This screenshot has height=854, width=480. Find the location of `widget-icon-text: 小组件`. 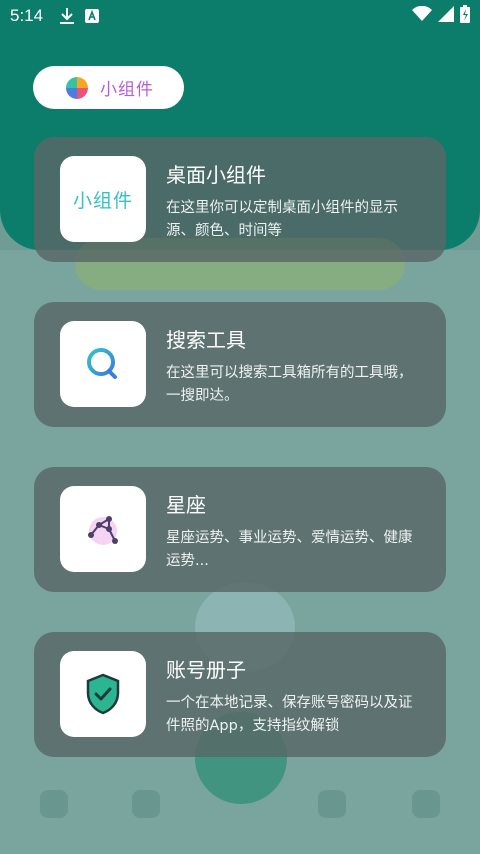

widget-icon-text: 小组件 is located at coordinates (102, 200).